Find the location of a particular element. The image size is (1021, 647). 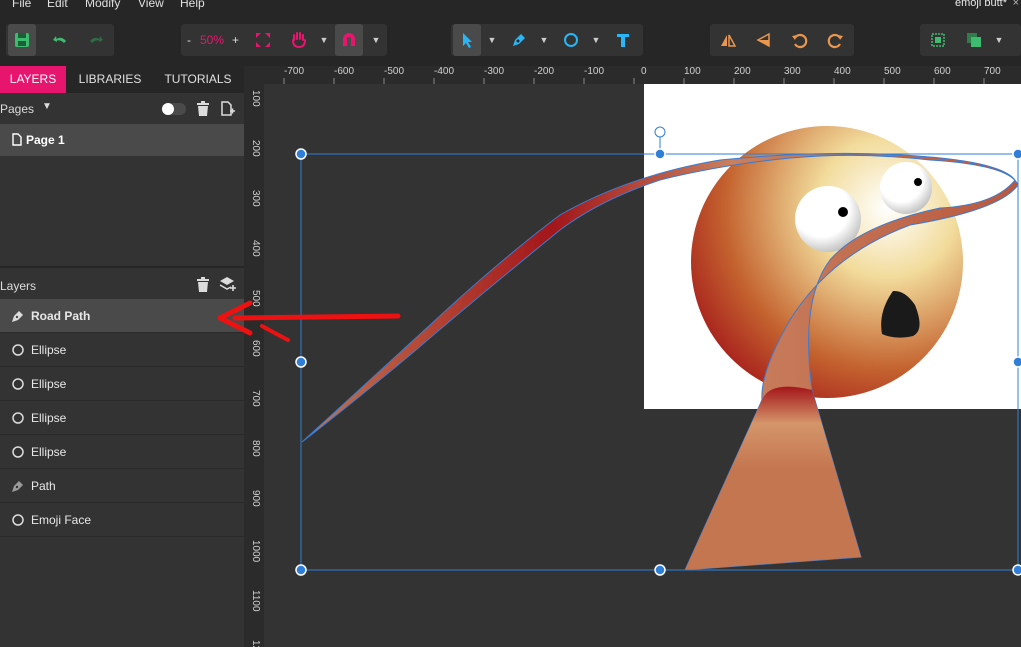

pen-tool-button is located at coordinates (519, 40).